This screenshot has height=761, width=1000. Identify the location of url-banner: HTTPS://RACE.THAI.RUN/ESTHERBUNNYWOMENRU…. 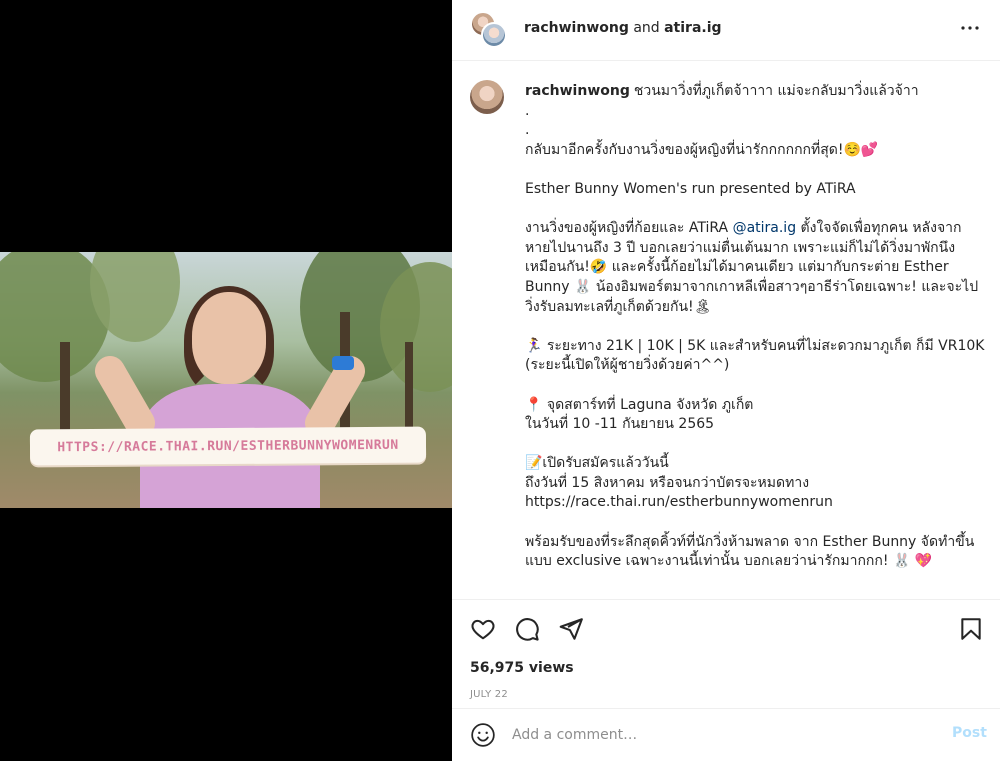
(228, 446).